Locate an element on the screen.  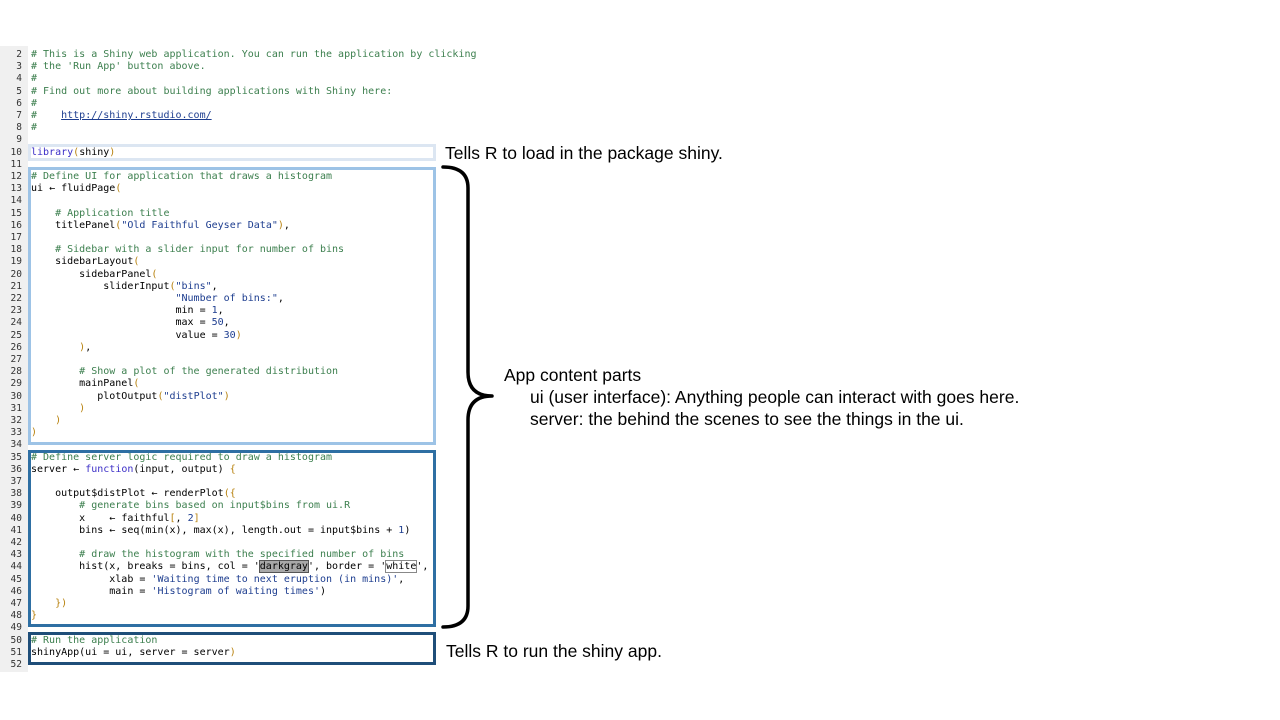
library-highlight-box is located at coordinates (232, 152).